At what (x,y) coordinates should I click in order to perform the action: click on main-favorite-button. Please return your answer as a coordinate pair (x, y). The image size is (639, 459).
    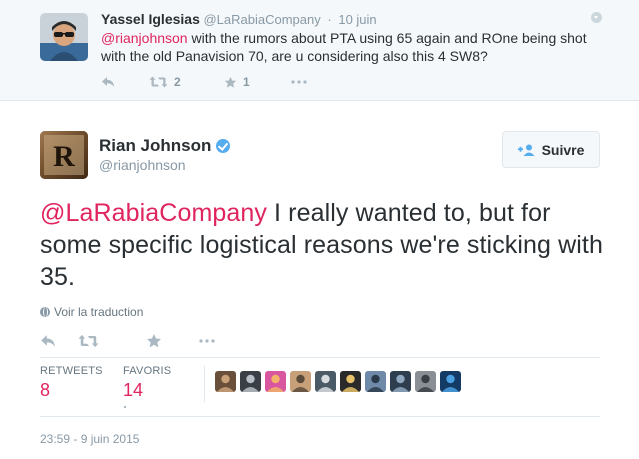
    Looking at the image, I should click on (154, 341).